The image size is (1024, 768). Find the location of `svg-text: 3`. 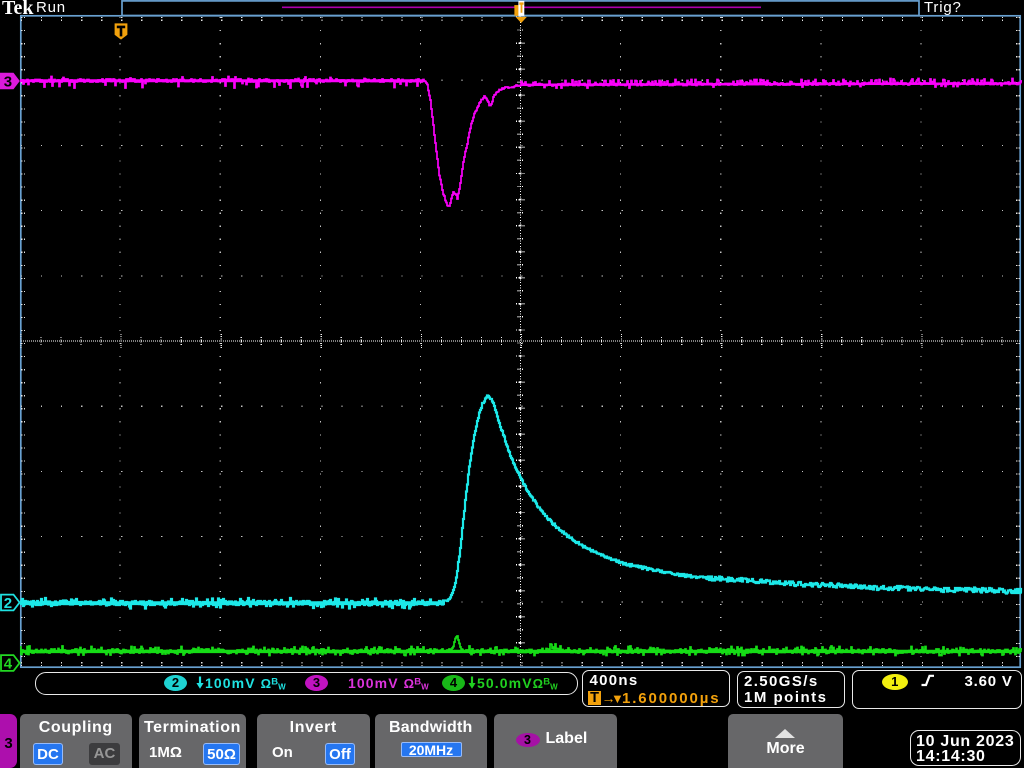

svg-text: 3 is located at coordinates (8, 82).